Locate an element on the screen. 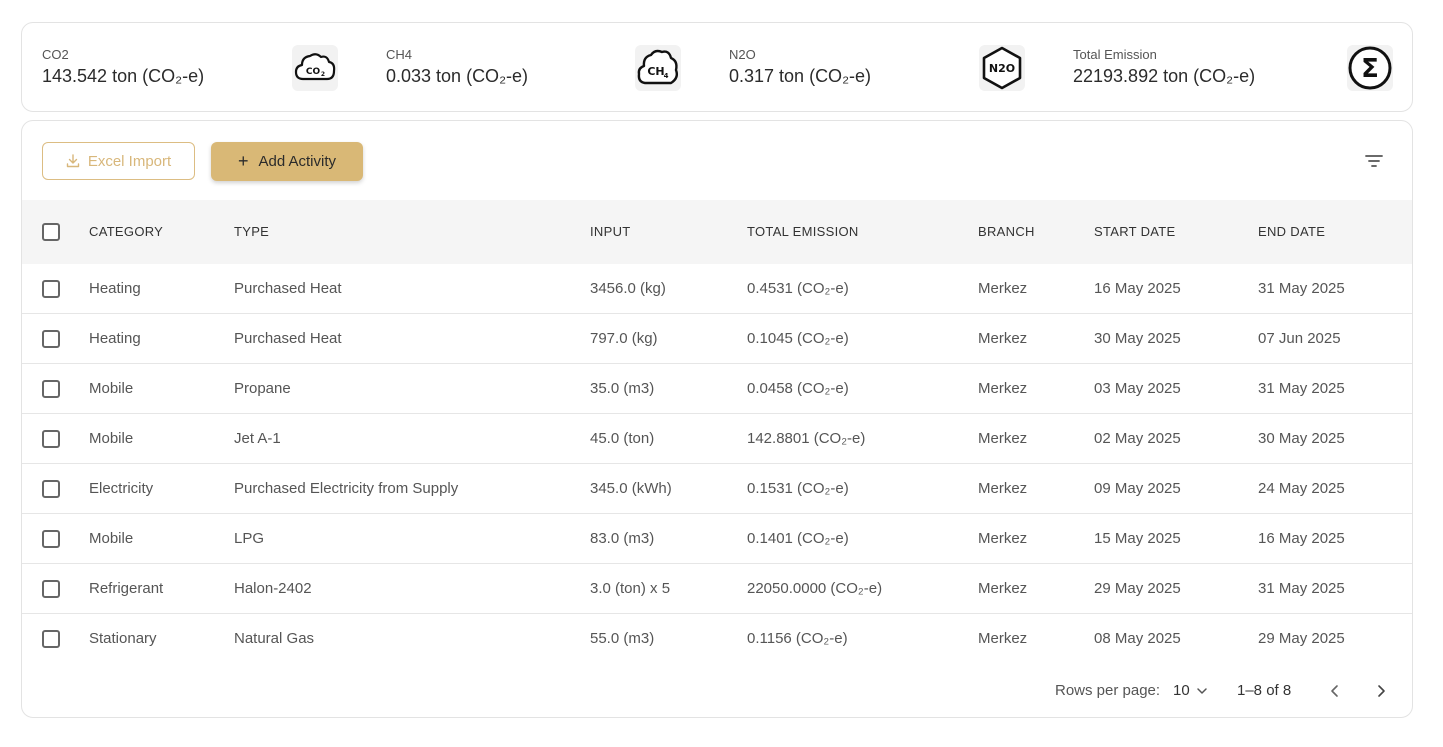 This screenshot has width=1443, height=747. cell-type: Halon-2402 is located at coordinates (273, 588).